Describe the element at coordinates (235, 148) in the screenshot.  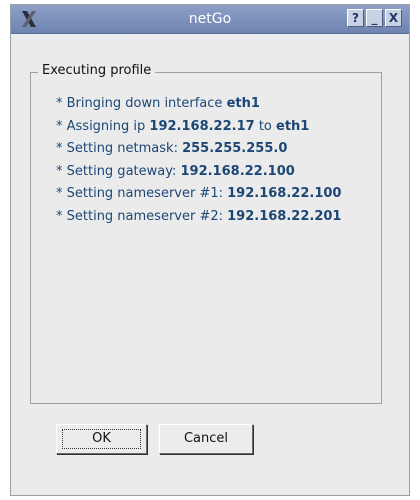
I see `log-line-value: 255.255.255.0` at that location.